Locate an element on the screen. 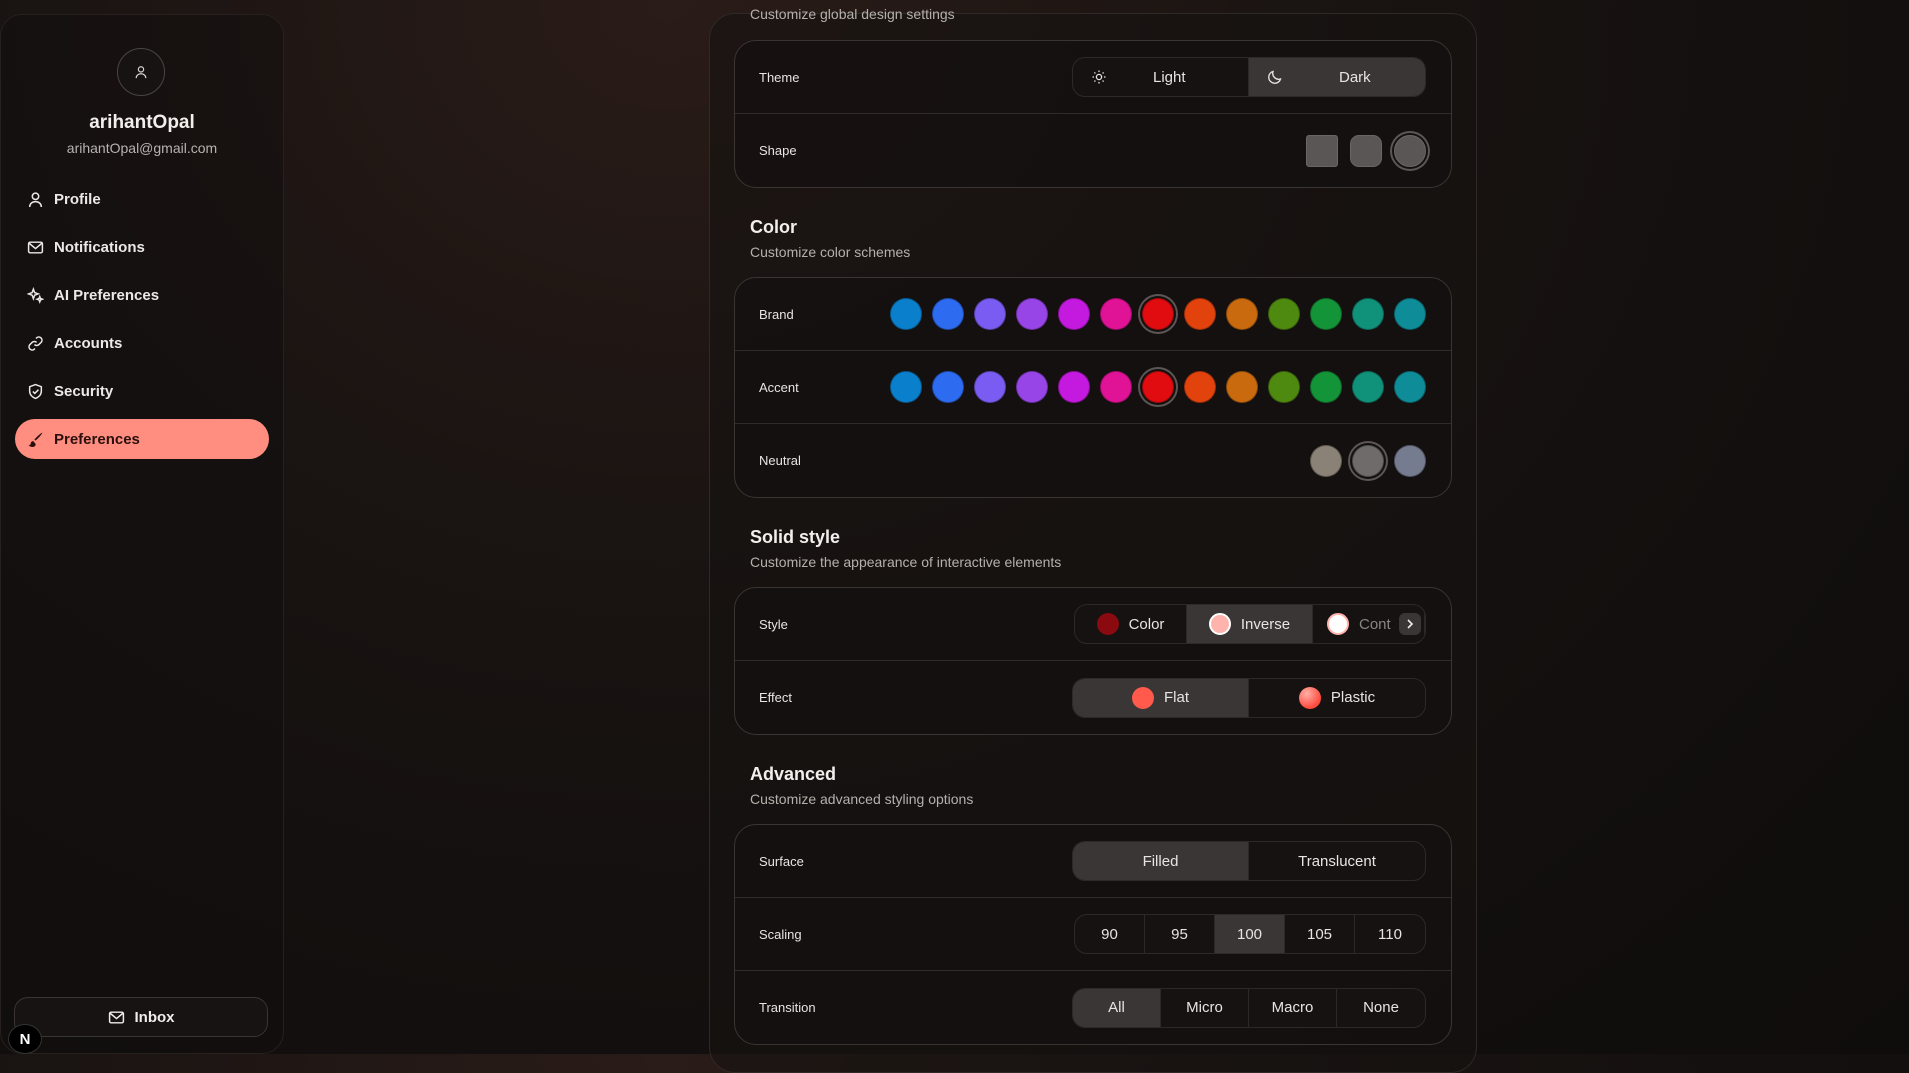 The height and width of the screenshot is (1073, 1909). surface-label: Surface is located at coordinates (781, 861).